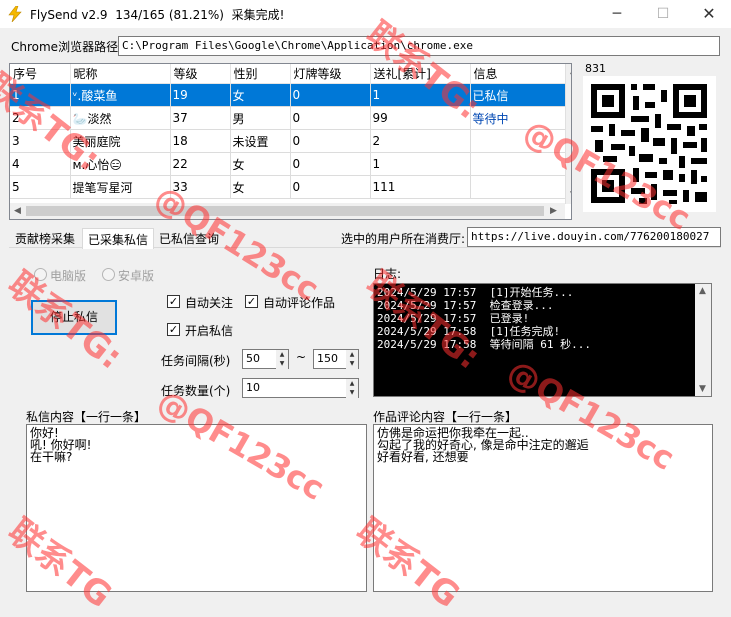 Image resolution: width=731 pixels, height=617 pixels. What do you see at coordinates (703, 340) in the screenshot?
I see `log-scrollbar: ▲ ▼` at bounding box center [703, 340].